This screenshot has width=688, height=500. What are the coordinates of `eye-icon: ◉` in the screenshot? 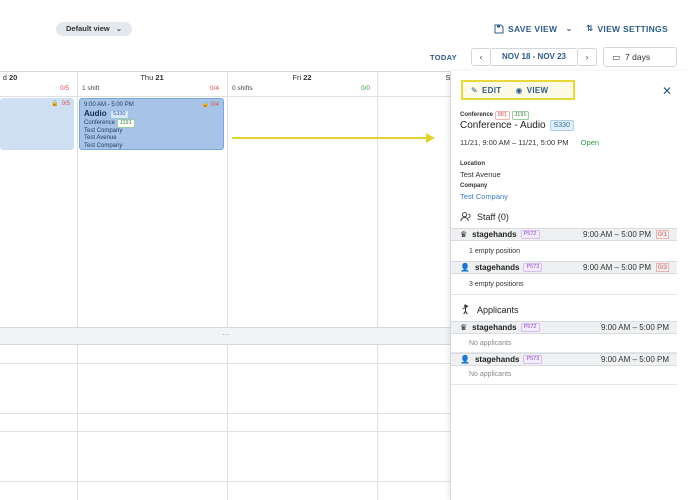 It's located at (519, 90).